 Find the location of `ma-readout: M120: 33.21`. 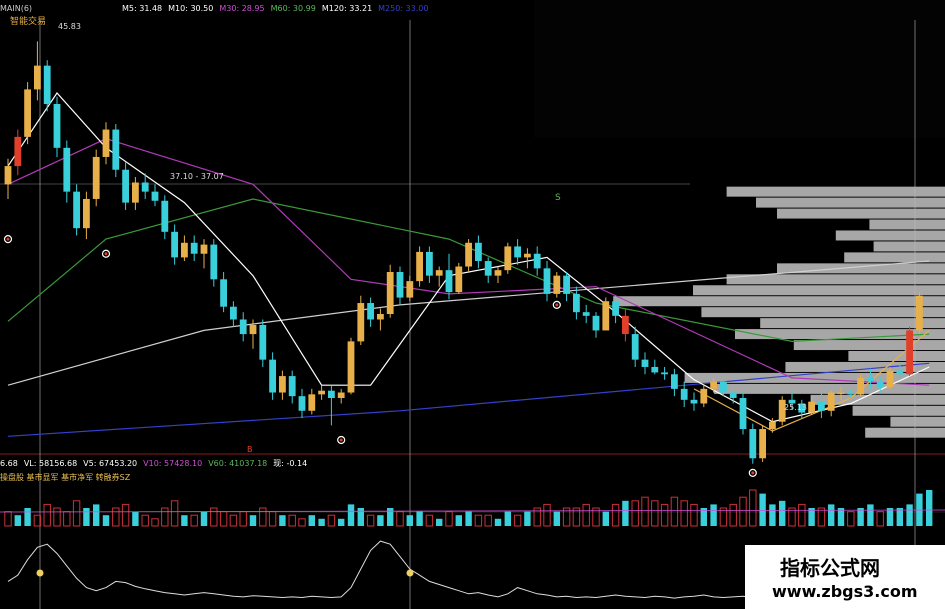

ma-readout: M120: 33.21 is located at coordinates (347, 8).